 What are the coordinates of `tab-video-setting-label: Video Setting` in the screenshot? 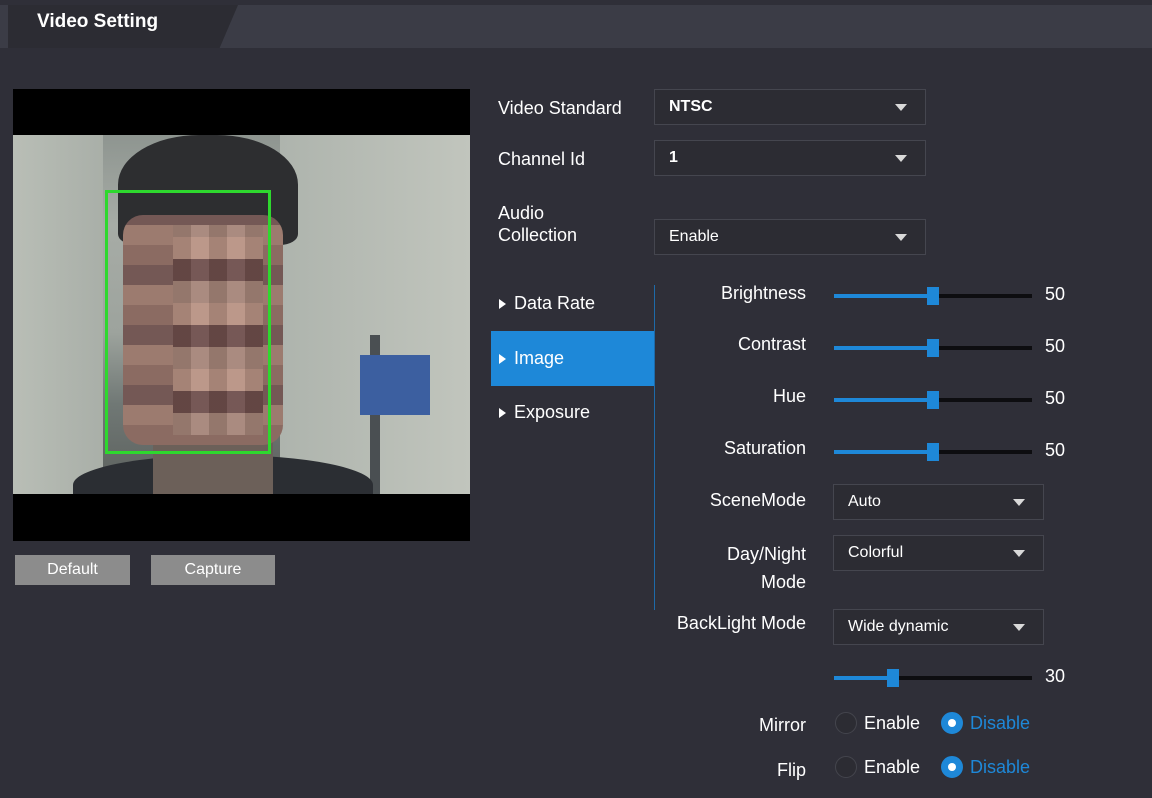 It's located at (98, 21).